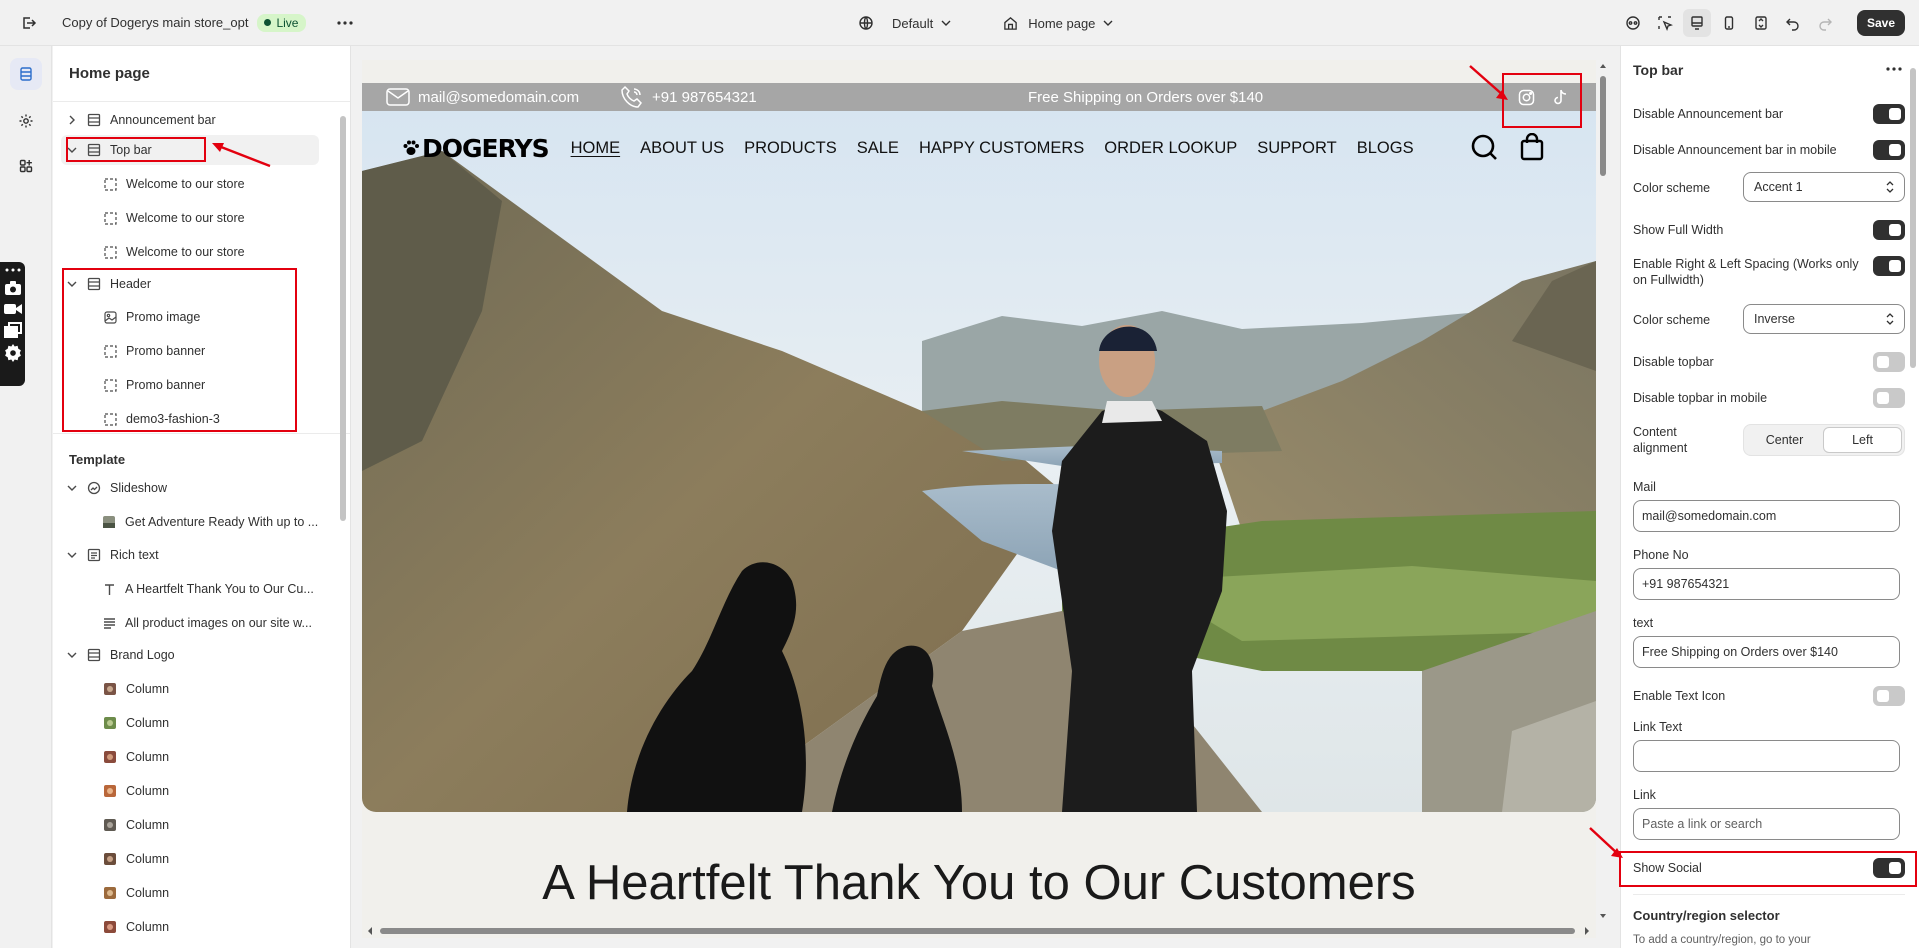 This screenshot has width=1919, height=948. What do you see at coordinates (1766, 516) in the screenshot?
I see `mail-input: mail@somedomain.com` at bounding box center [1766, 516].